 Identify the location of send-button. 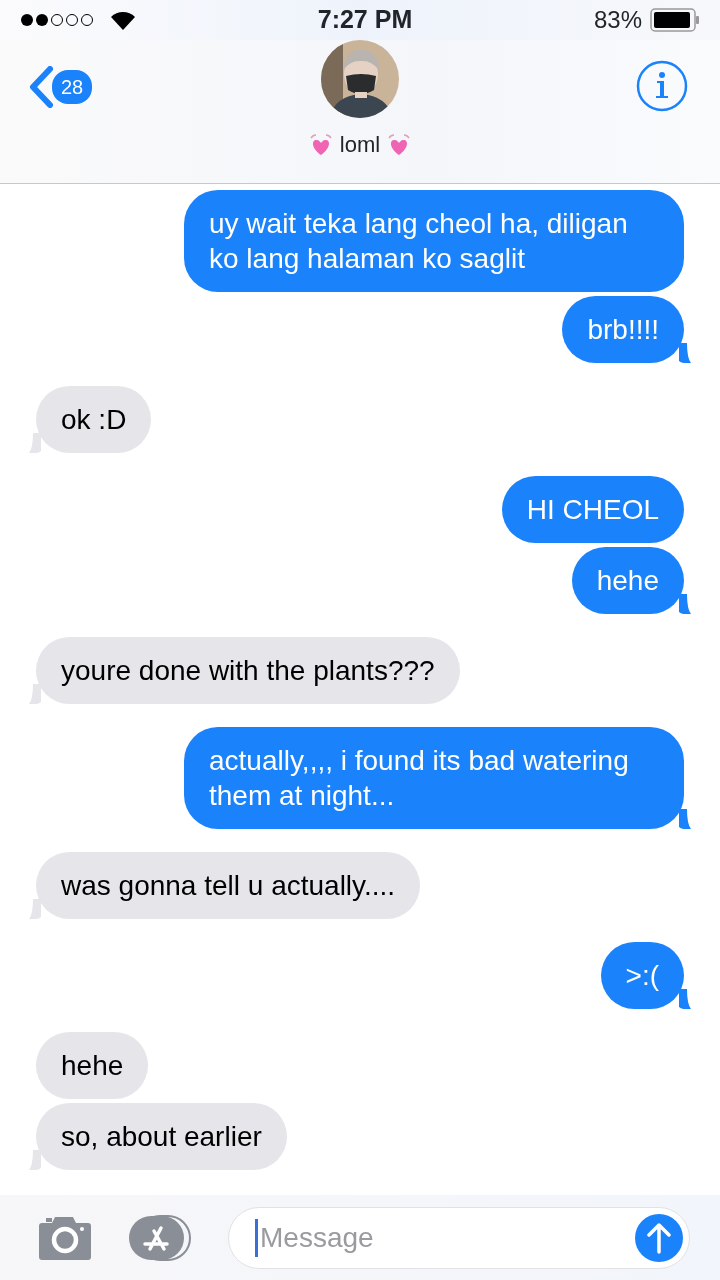
(659, 1237).